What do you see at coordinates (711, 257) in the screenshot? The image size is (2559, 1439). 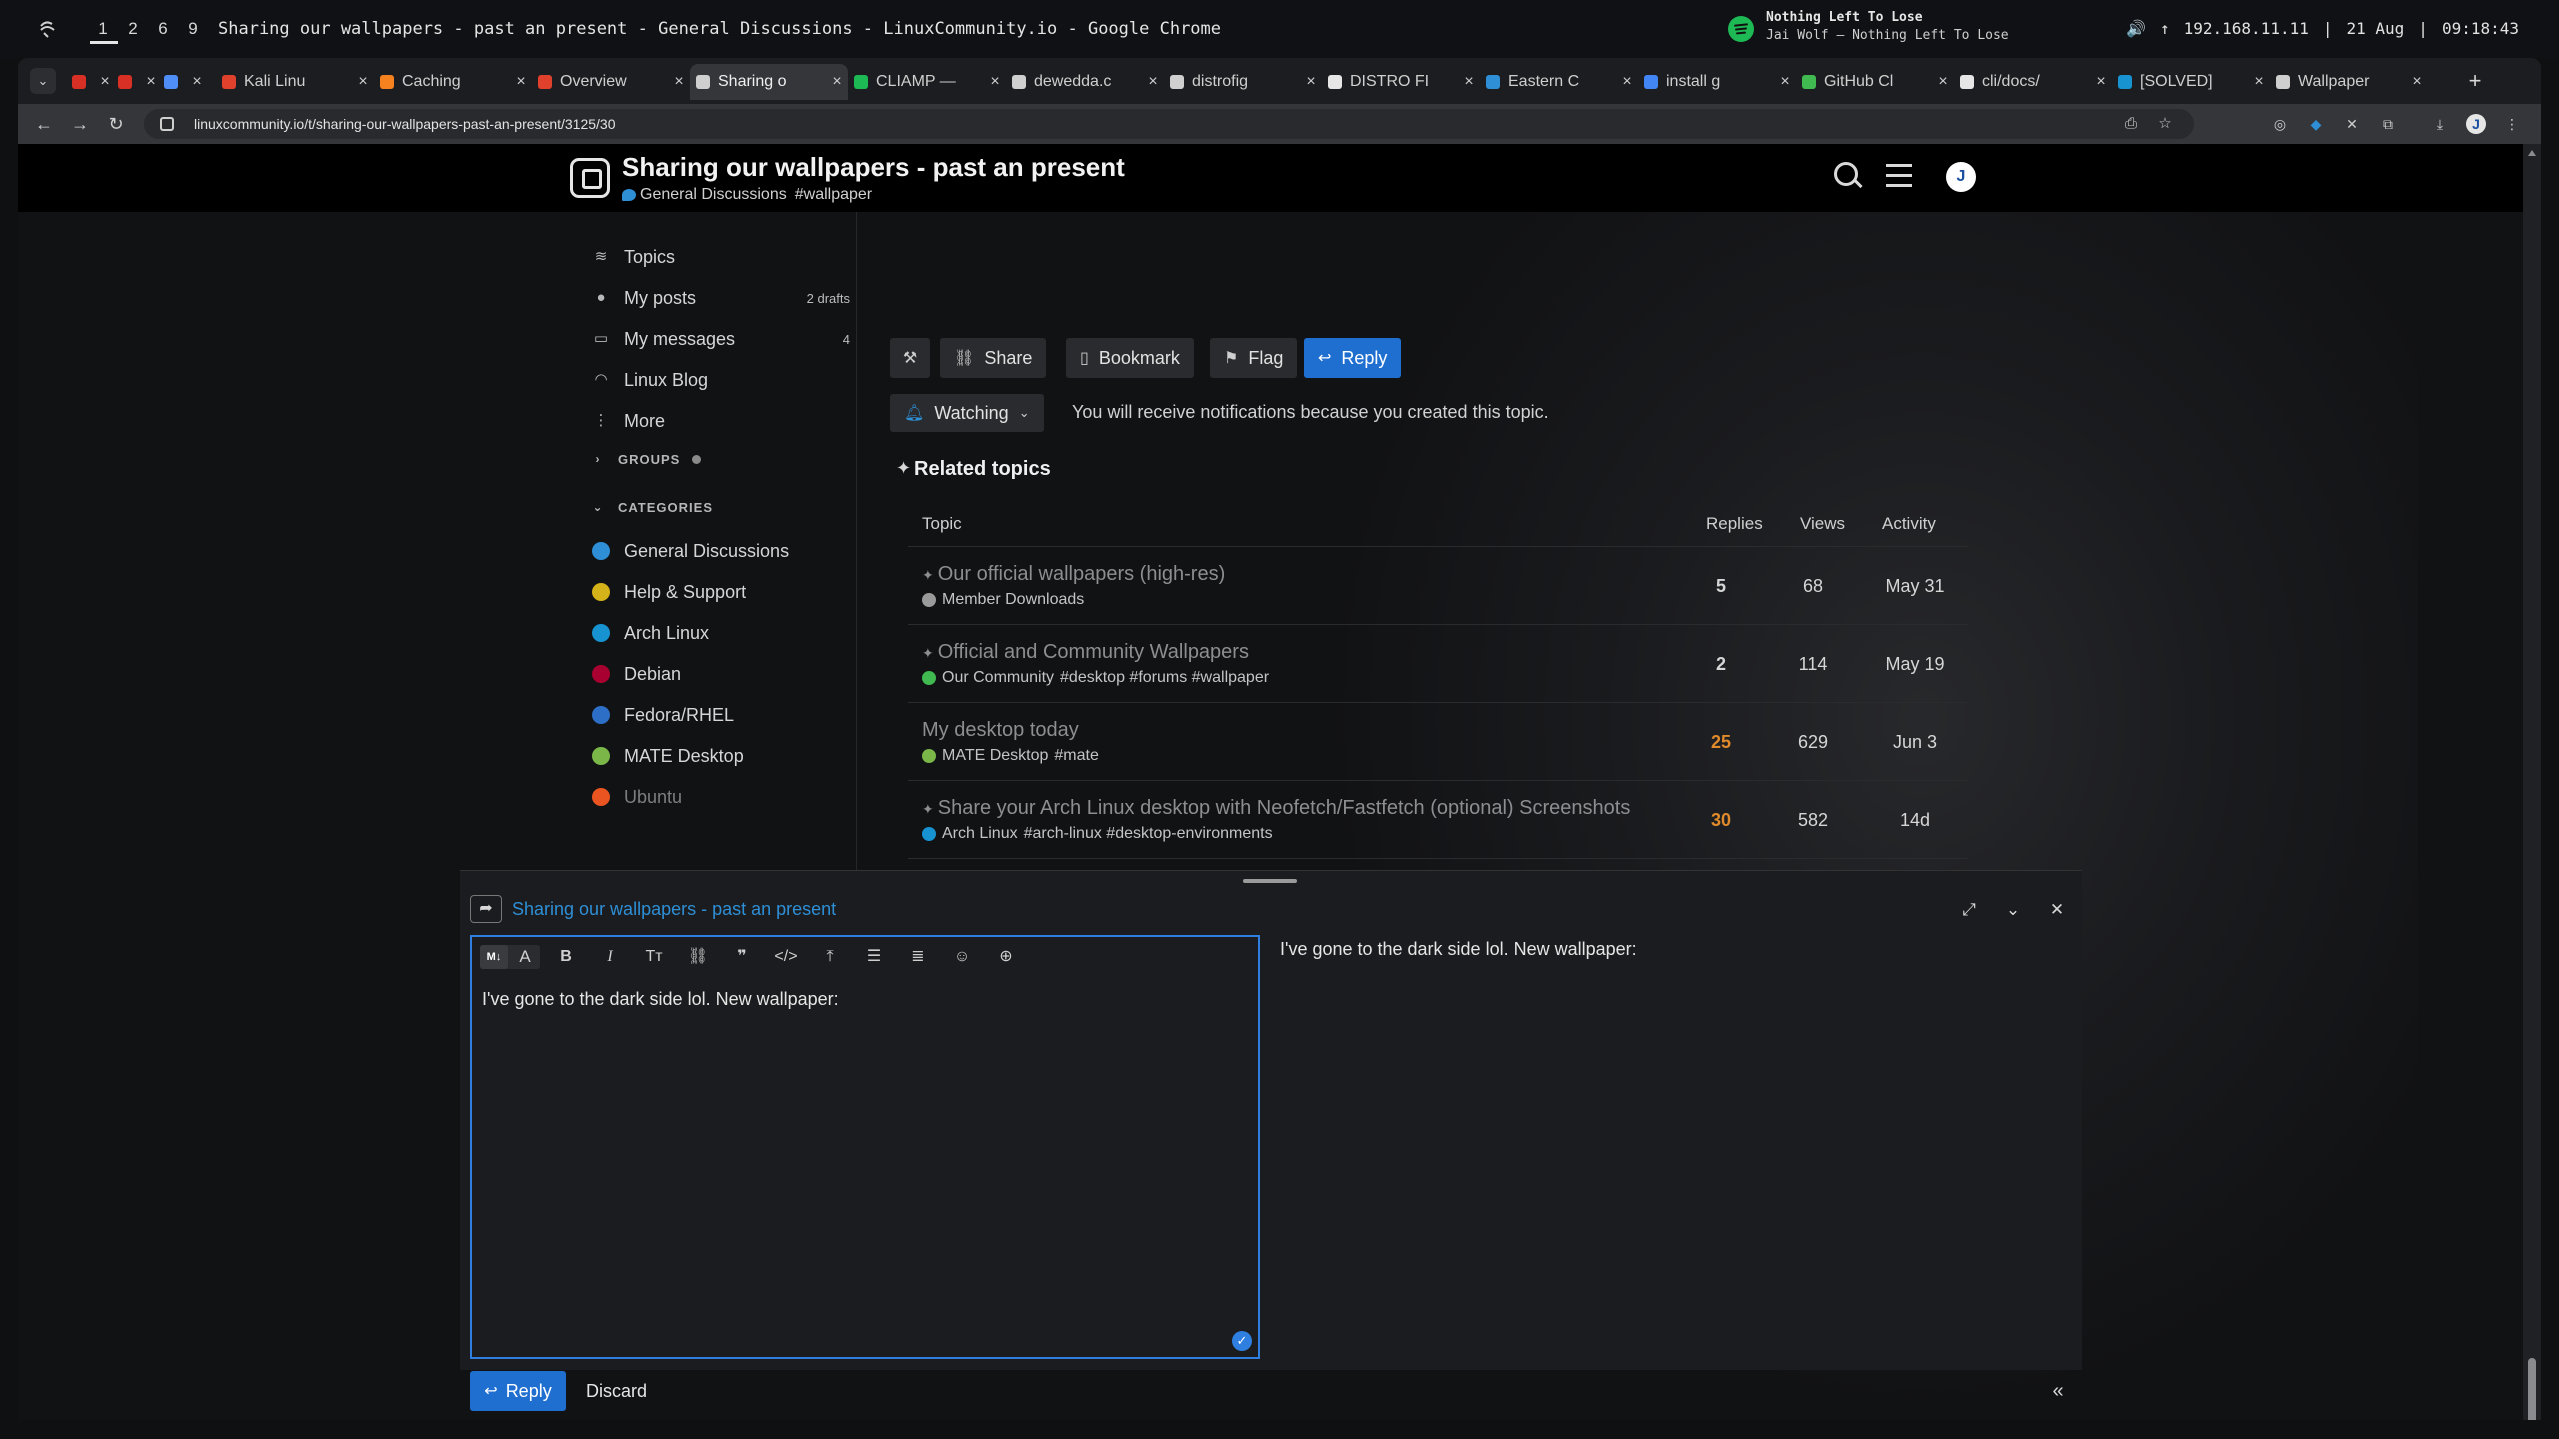 I see `sidebar-item-topics: ≋ Topics` at bounding box center [711, 257].